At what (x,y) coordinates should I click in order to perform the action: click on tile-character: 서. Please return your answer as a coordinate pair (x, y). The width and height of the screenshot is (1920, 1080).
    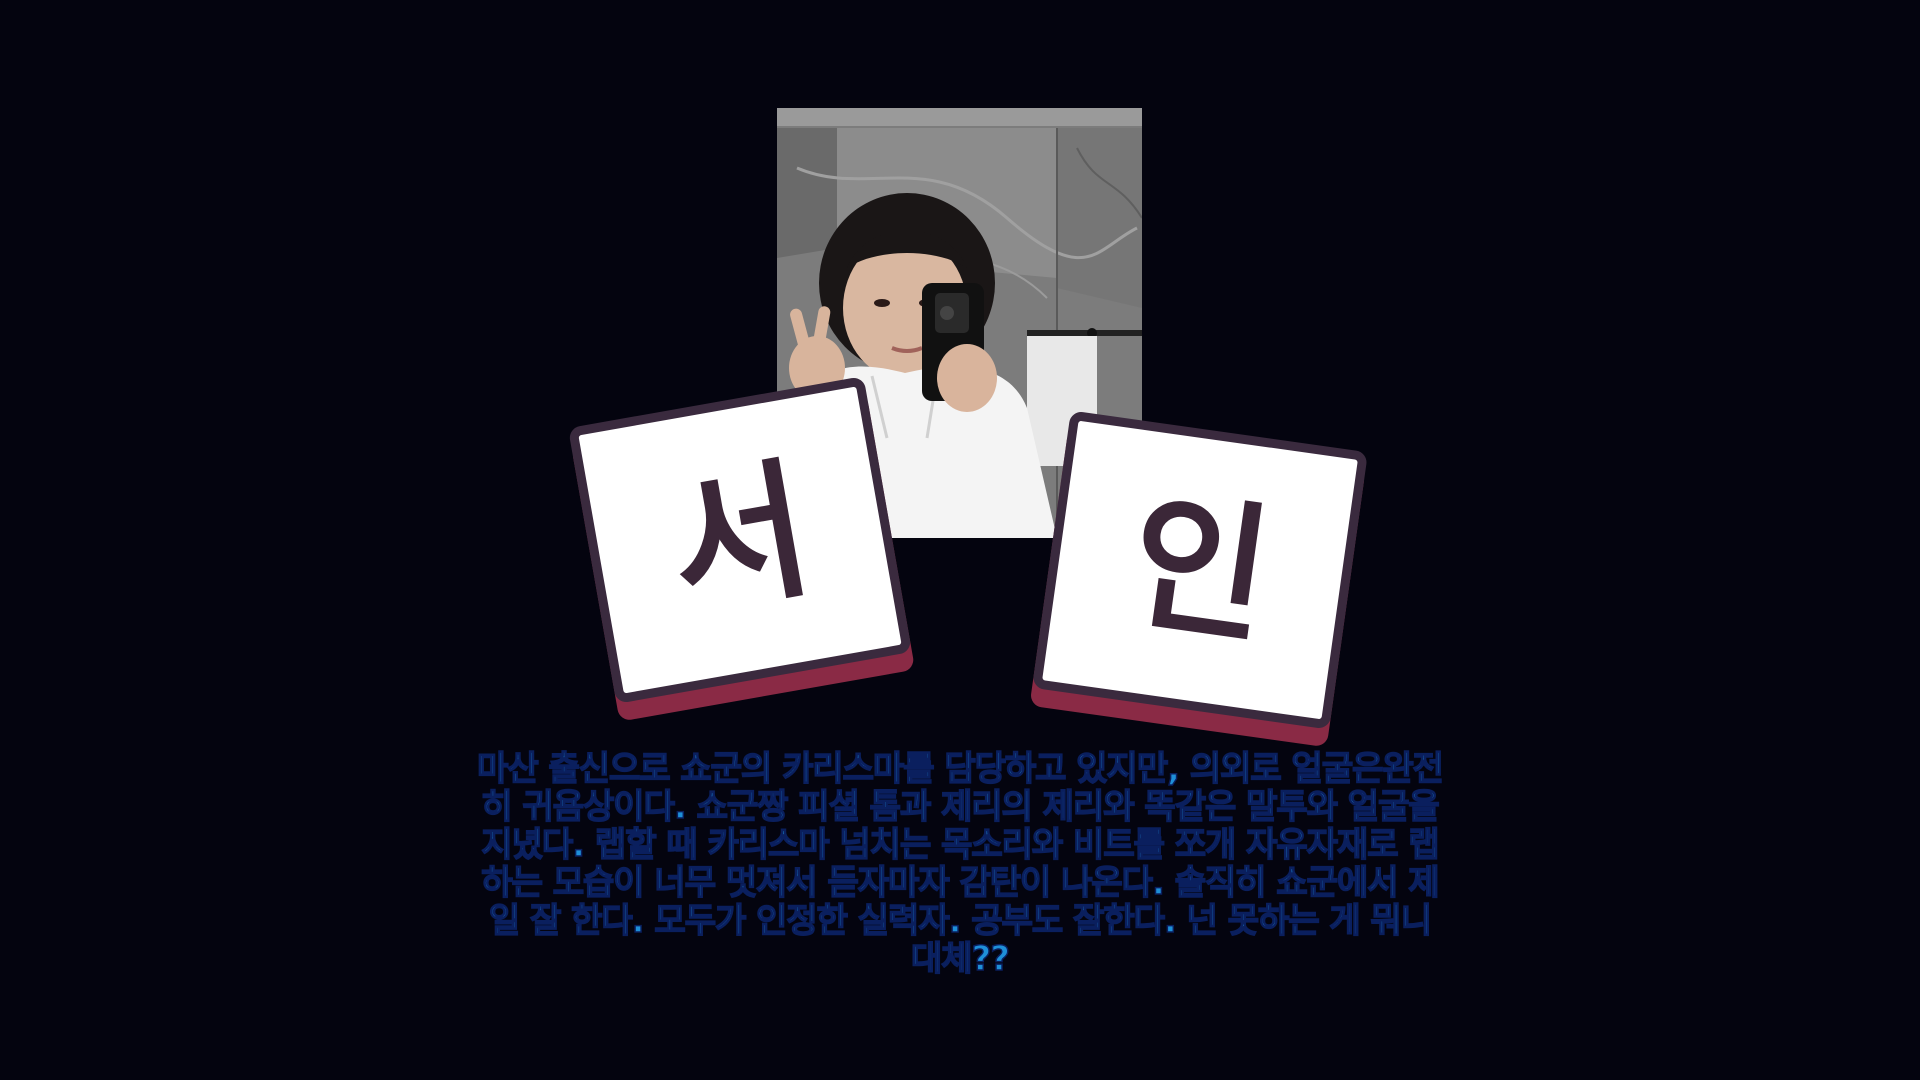
    Looking at the image, I should click on (740, 540).